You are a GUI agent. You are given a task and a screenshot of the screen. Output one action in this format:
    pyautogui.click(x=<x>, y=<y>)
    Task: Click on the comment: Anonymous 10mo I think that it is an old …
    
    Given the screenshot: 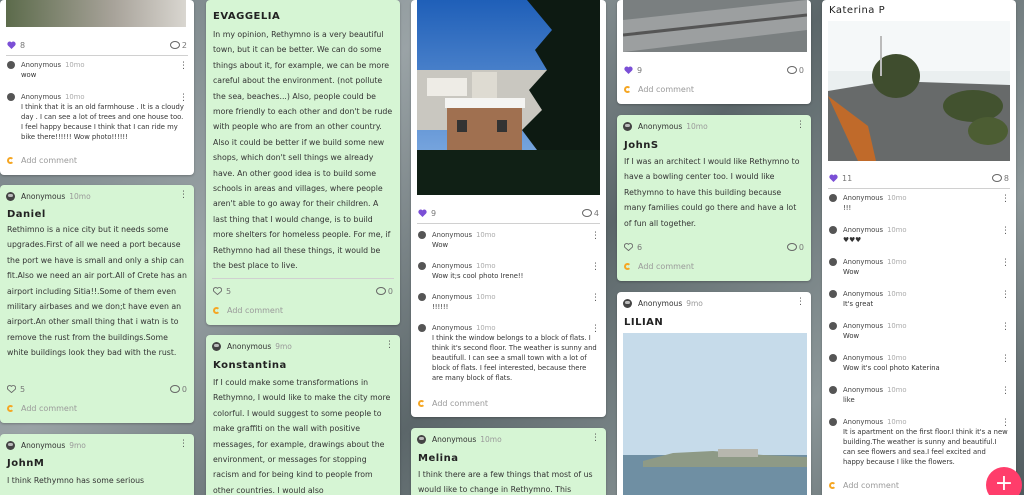 What is the action you would take?
    pyautogui.click(x=97, y=117)
    